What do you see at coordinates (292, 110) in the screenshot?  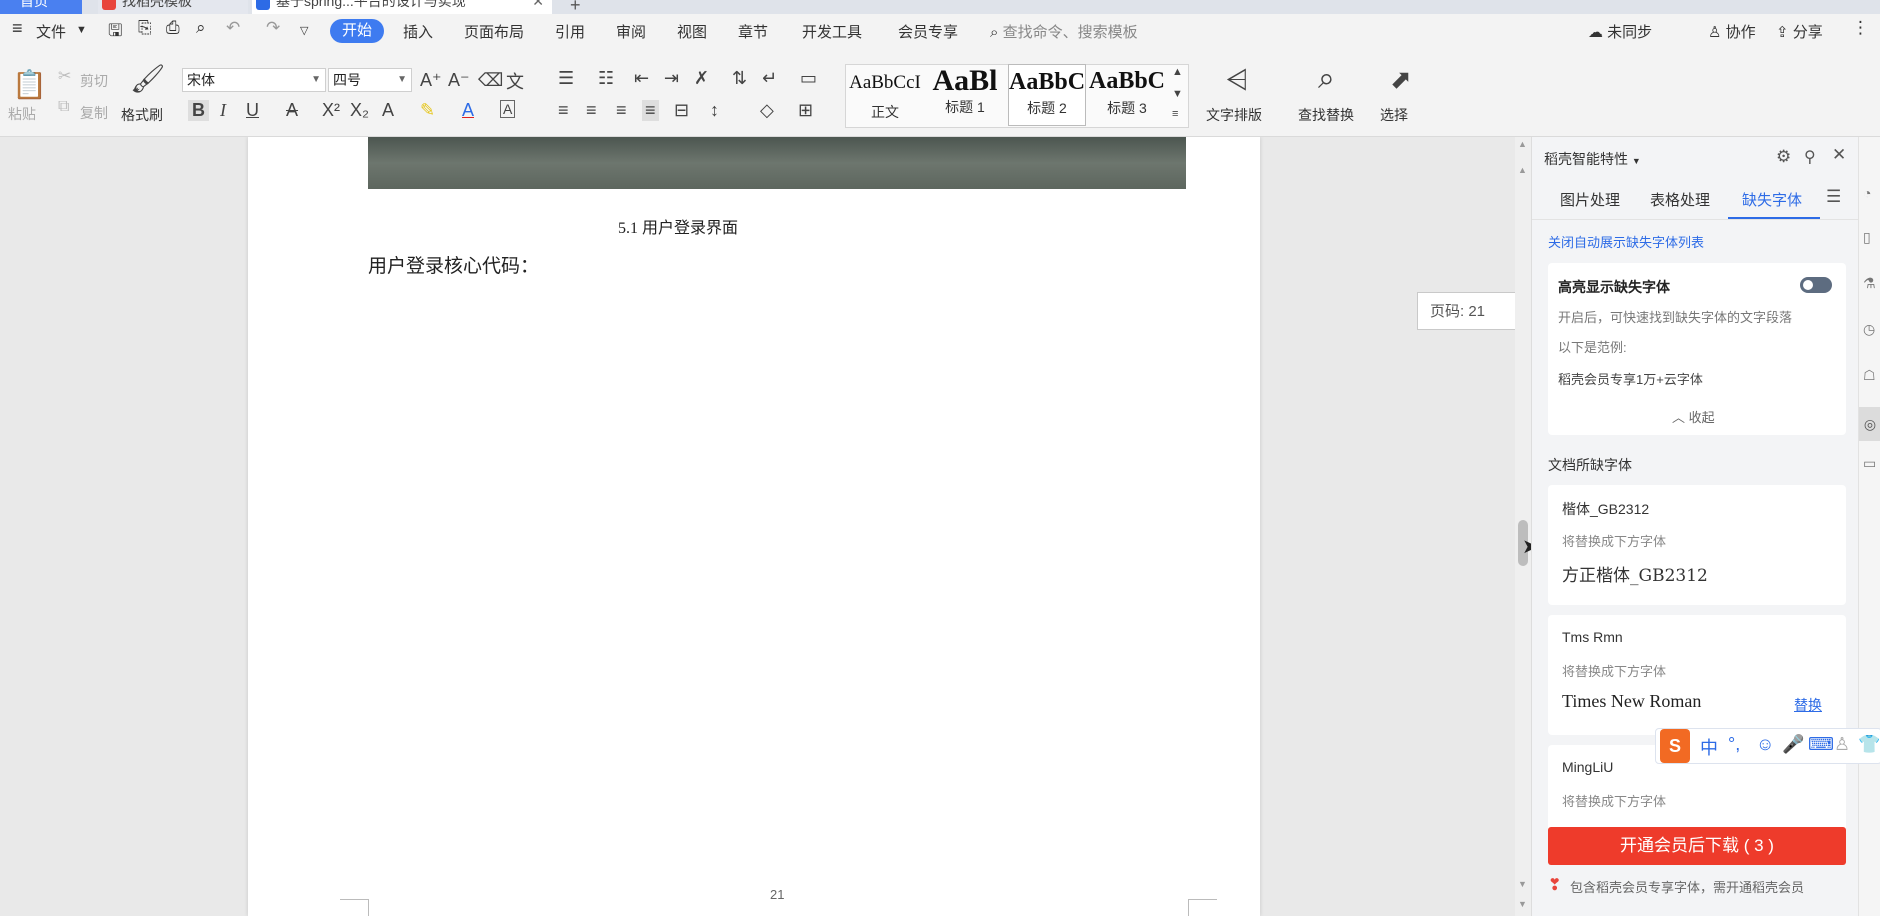 I see `strikethrough-icon: A` at bounding box center [292, 110].